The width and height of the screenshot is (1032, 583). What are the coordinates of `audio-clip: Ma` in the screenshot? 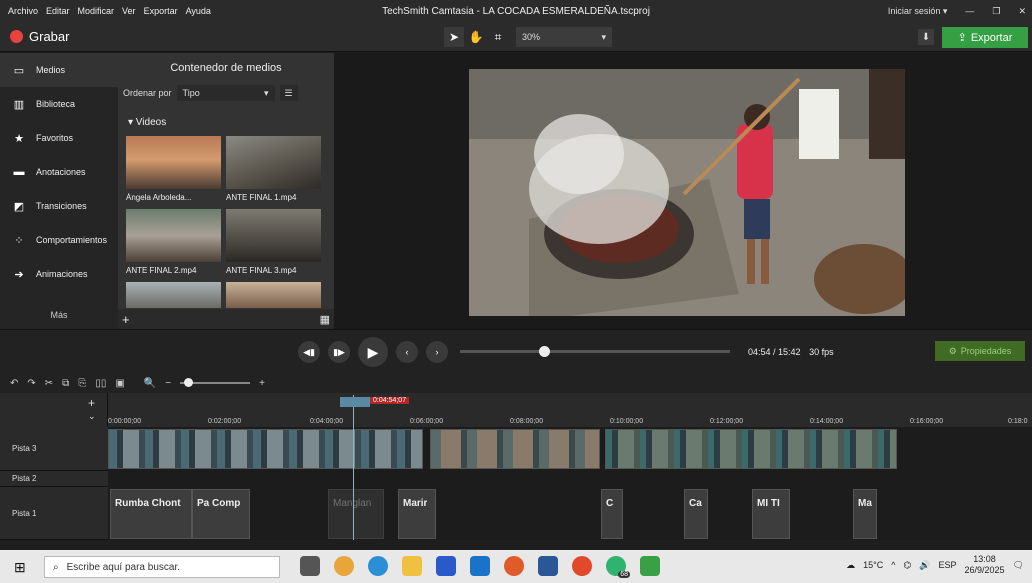 It's located at (865, 514).